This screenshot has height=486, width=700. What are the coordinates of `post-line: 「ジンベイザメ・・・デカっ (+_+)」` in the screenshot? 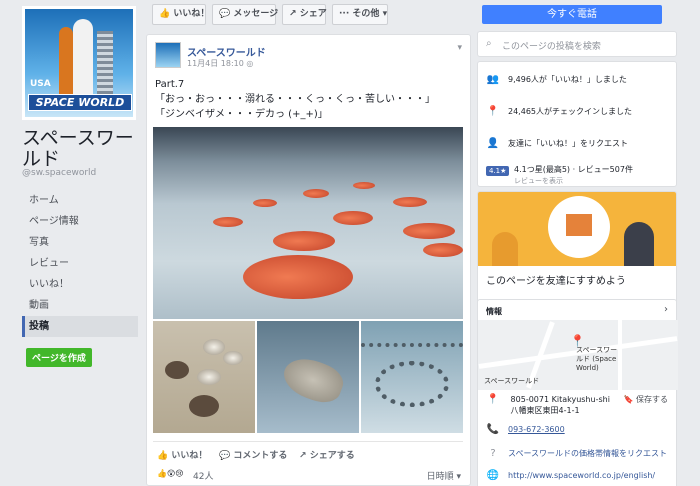 It's located at (241, 114).